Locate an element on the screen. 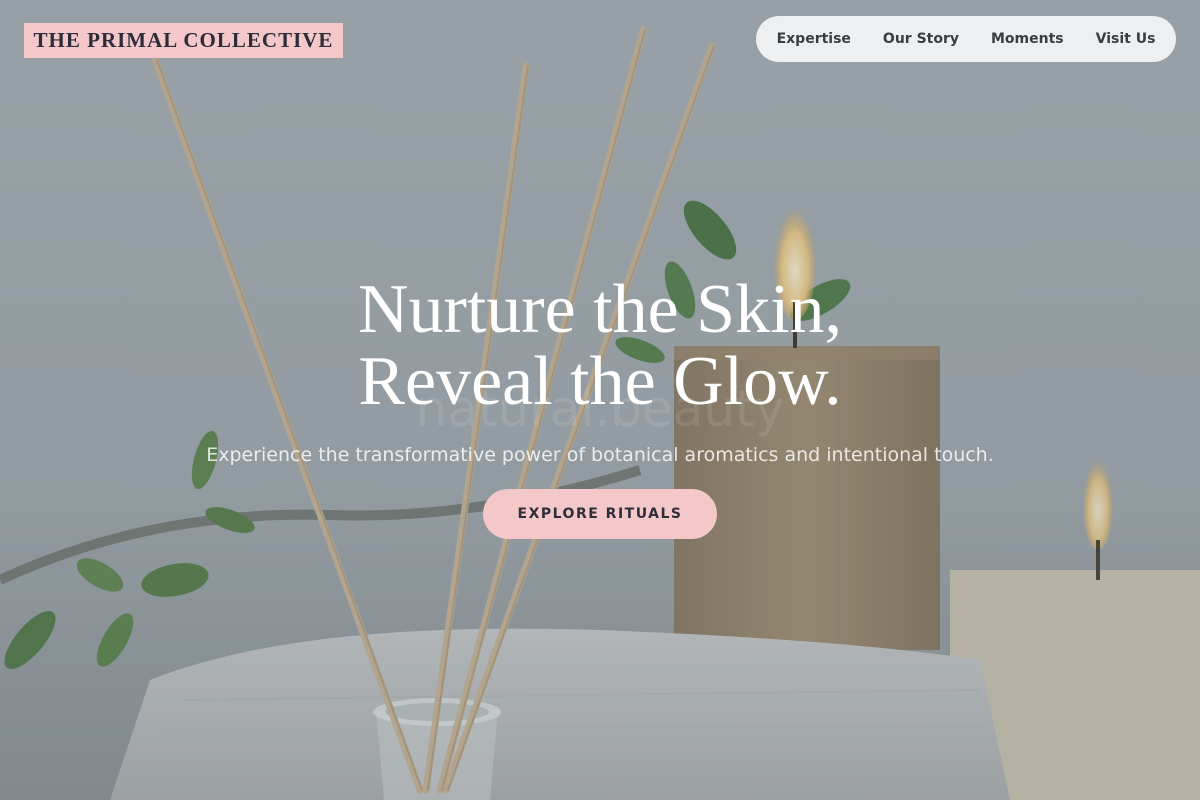  hero-headline-line-2: Reveal the Glow. is located at coordinates (600, 381).